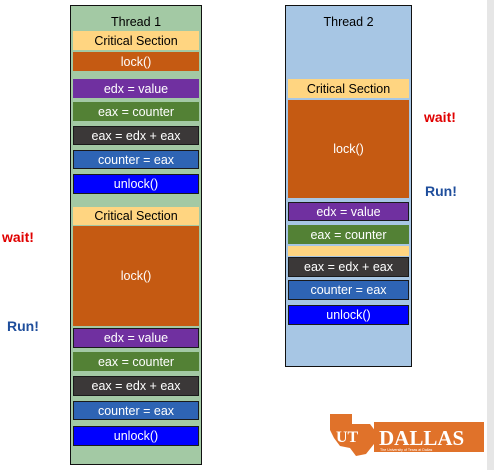 This screenshot has height=470, width=494. What do you see at coordinates (441, 191) in the screenshot?
I see `thread2-run-label: Run!` at bounding box center [441, 191].